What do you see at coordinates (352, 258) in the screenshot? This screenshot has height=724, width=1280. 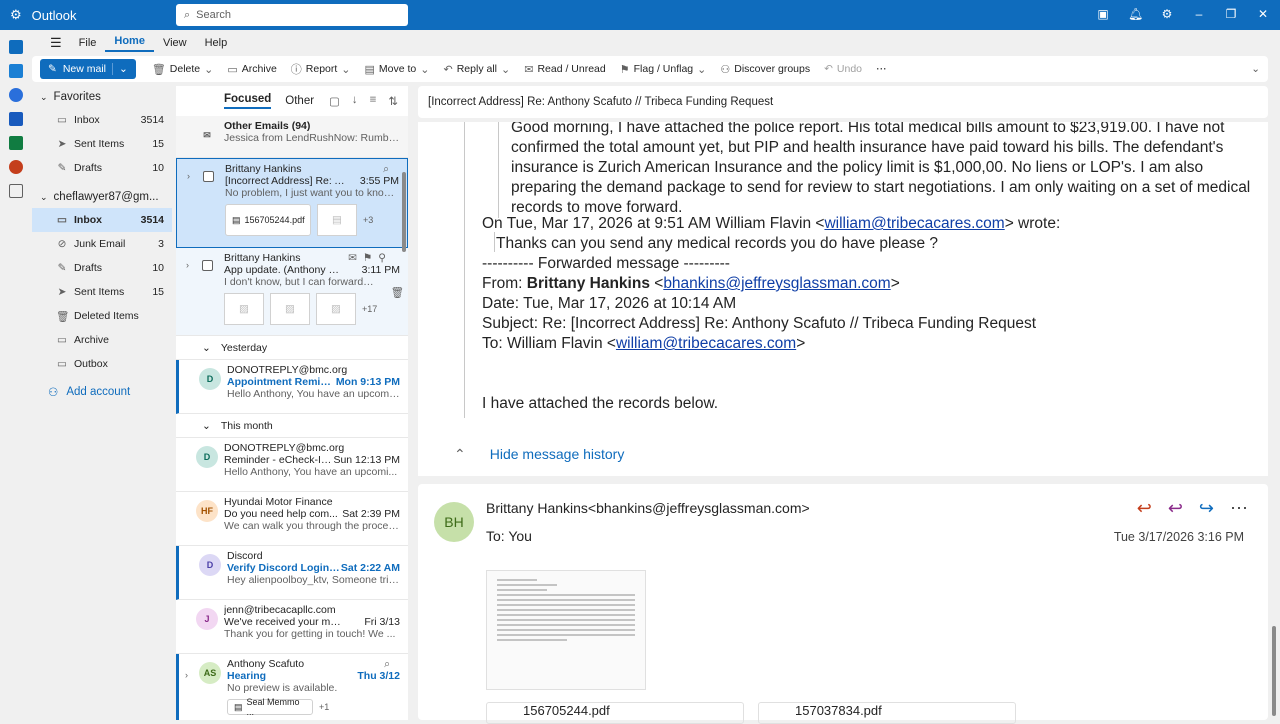 I see `envelope-icon: ✉` at bounding box center [352, 258].